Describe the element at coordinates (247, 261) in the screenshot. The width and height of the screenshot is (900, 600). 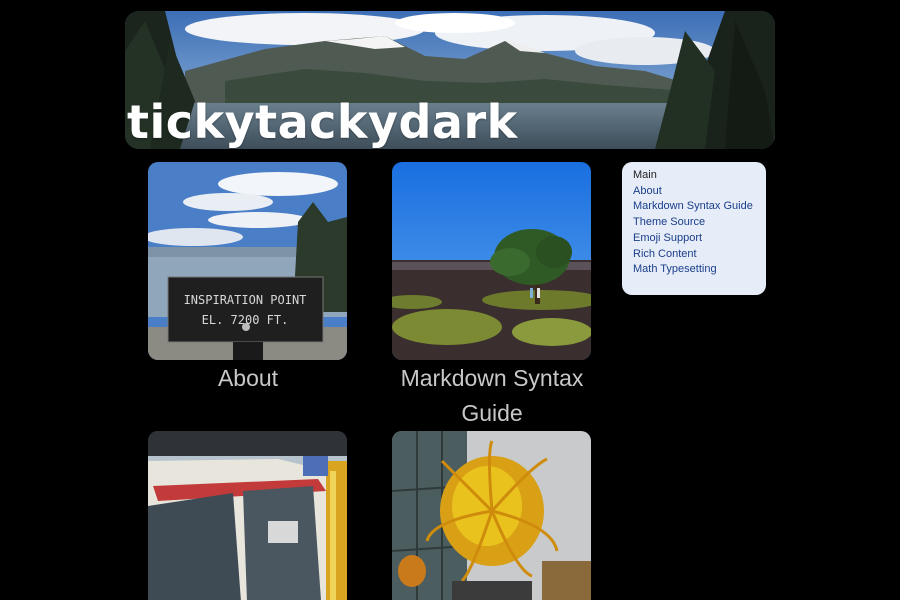
I see `post-thumbnail: INSPIRATION POINT EL. 7200 FT.` at that location.